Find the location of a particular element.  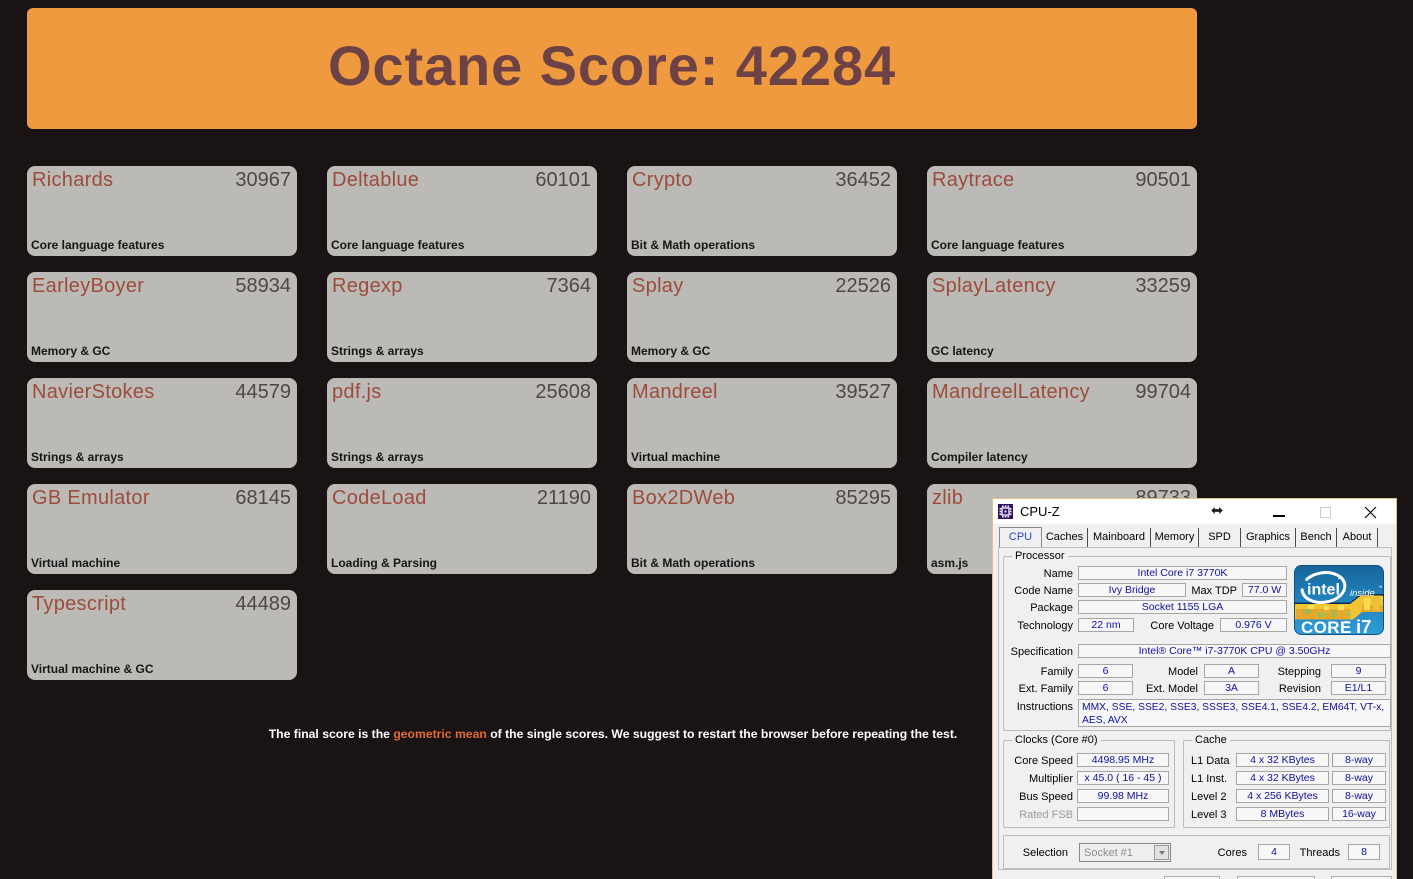

svg-text: intel is located at coordinates (1323, 590).